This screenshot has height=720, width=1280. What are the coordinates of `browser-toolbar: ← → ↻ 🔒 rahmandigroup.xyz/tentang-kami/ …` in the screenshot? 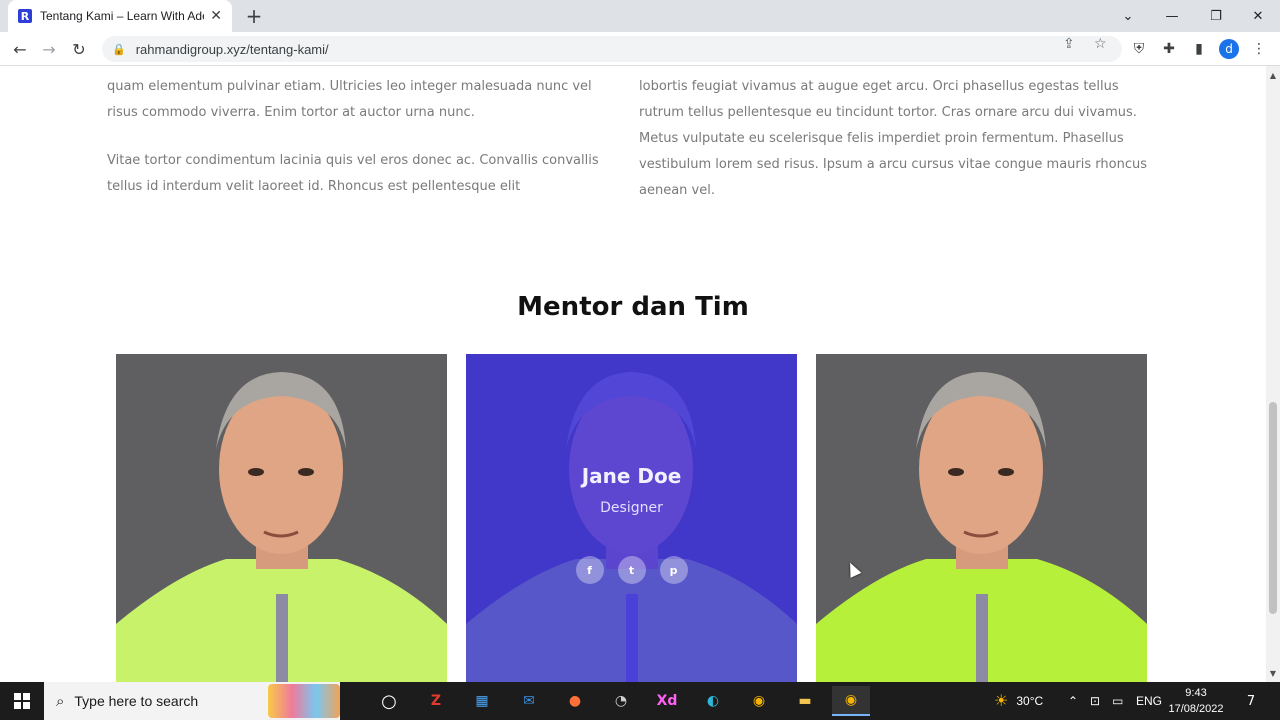 It's located at (640, 49).